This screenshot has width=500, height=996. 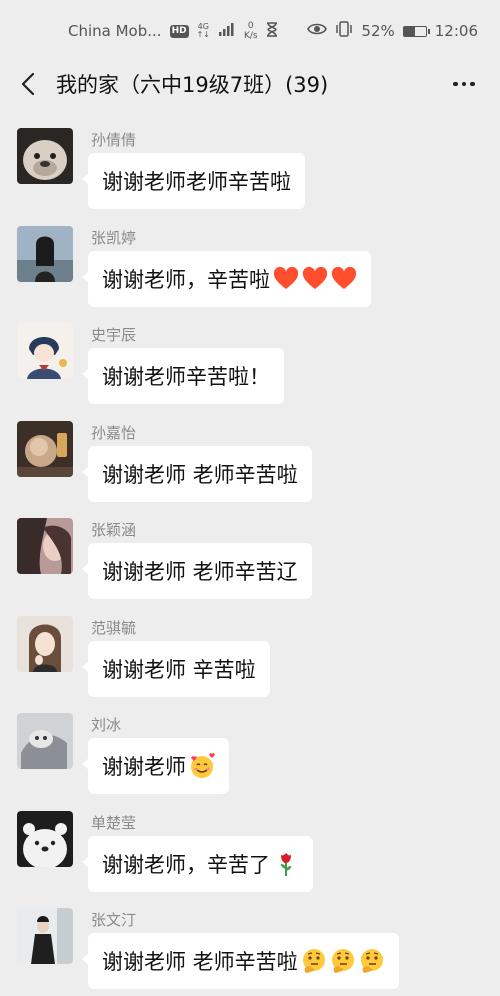 What do you see at coordinates (114, 335) in the screenshot?
I see `sender-name: 史宇辰` at bounding box center [114, 335].